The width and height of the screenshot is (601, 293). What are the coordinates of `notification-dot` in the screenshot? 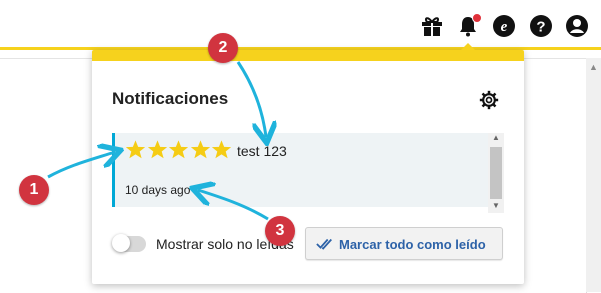 It's located at (477, 18).